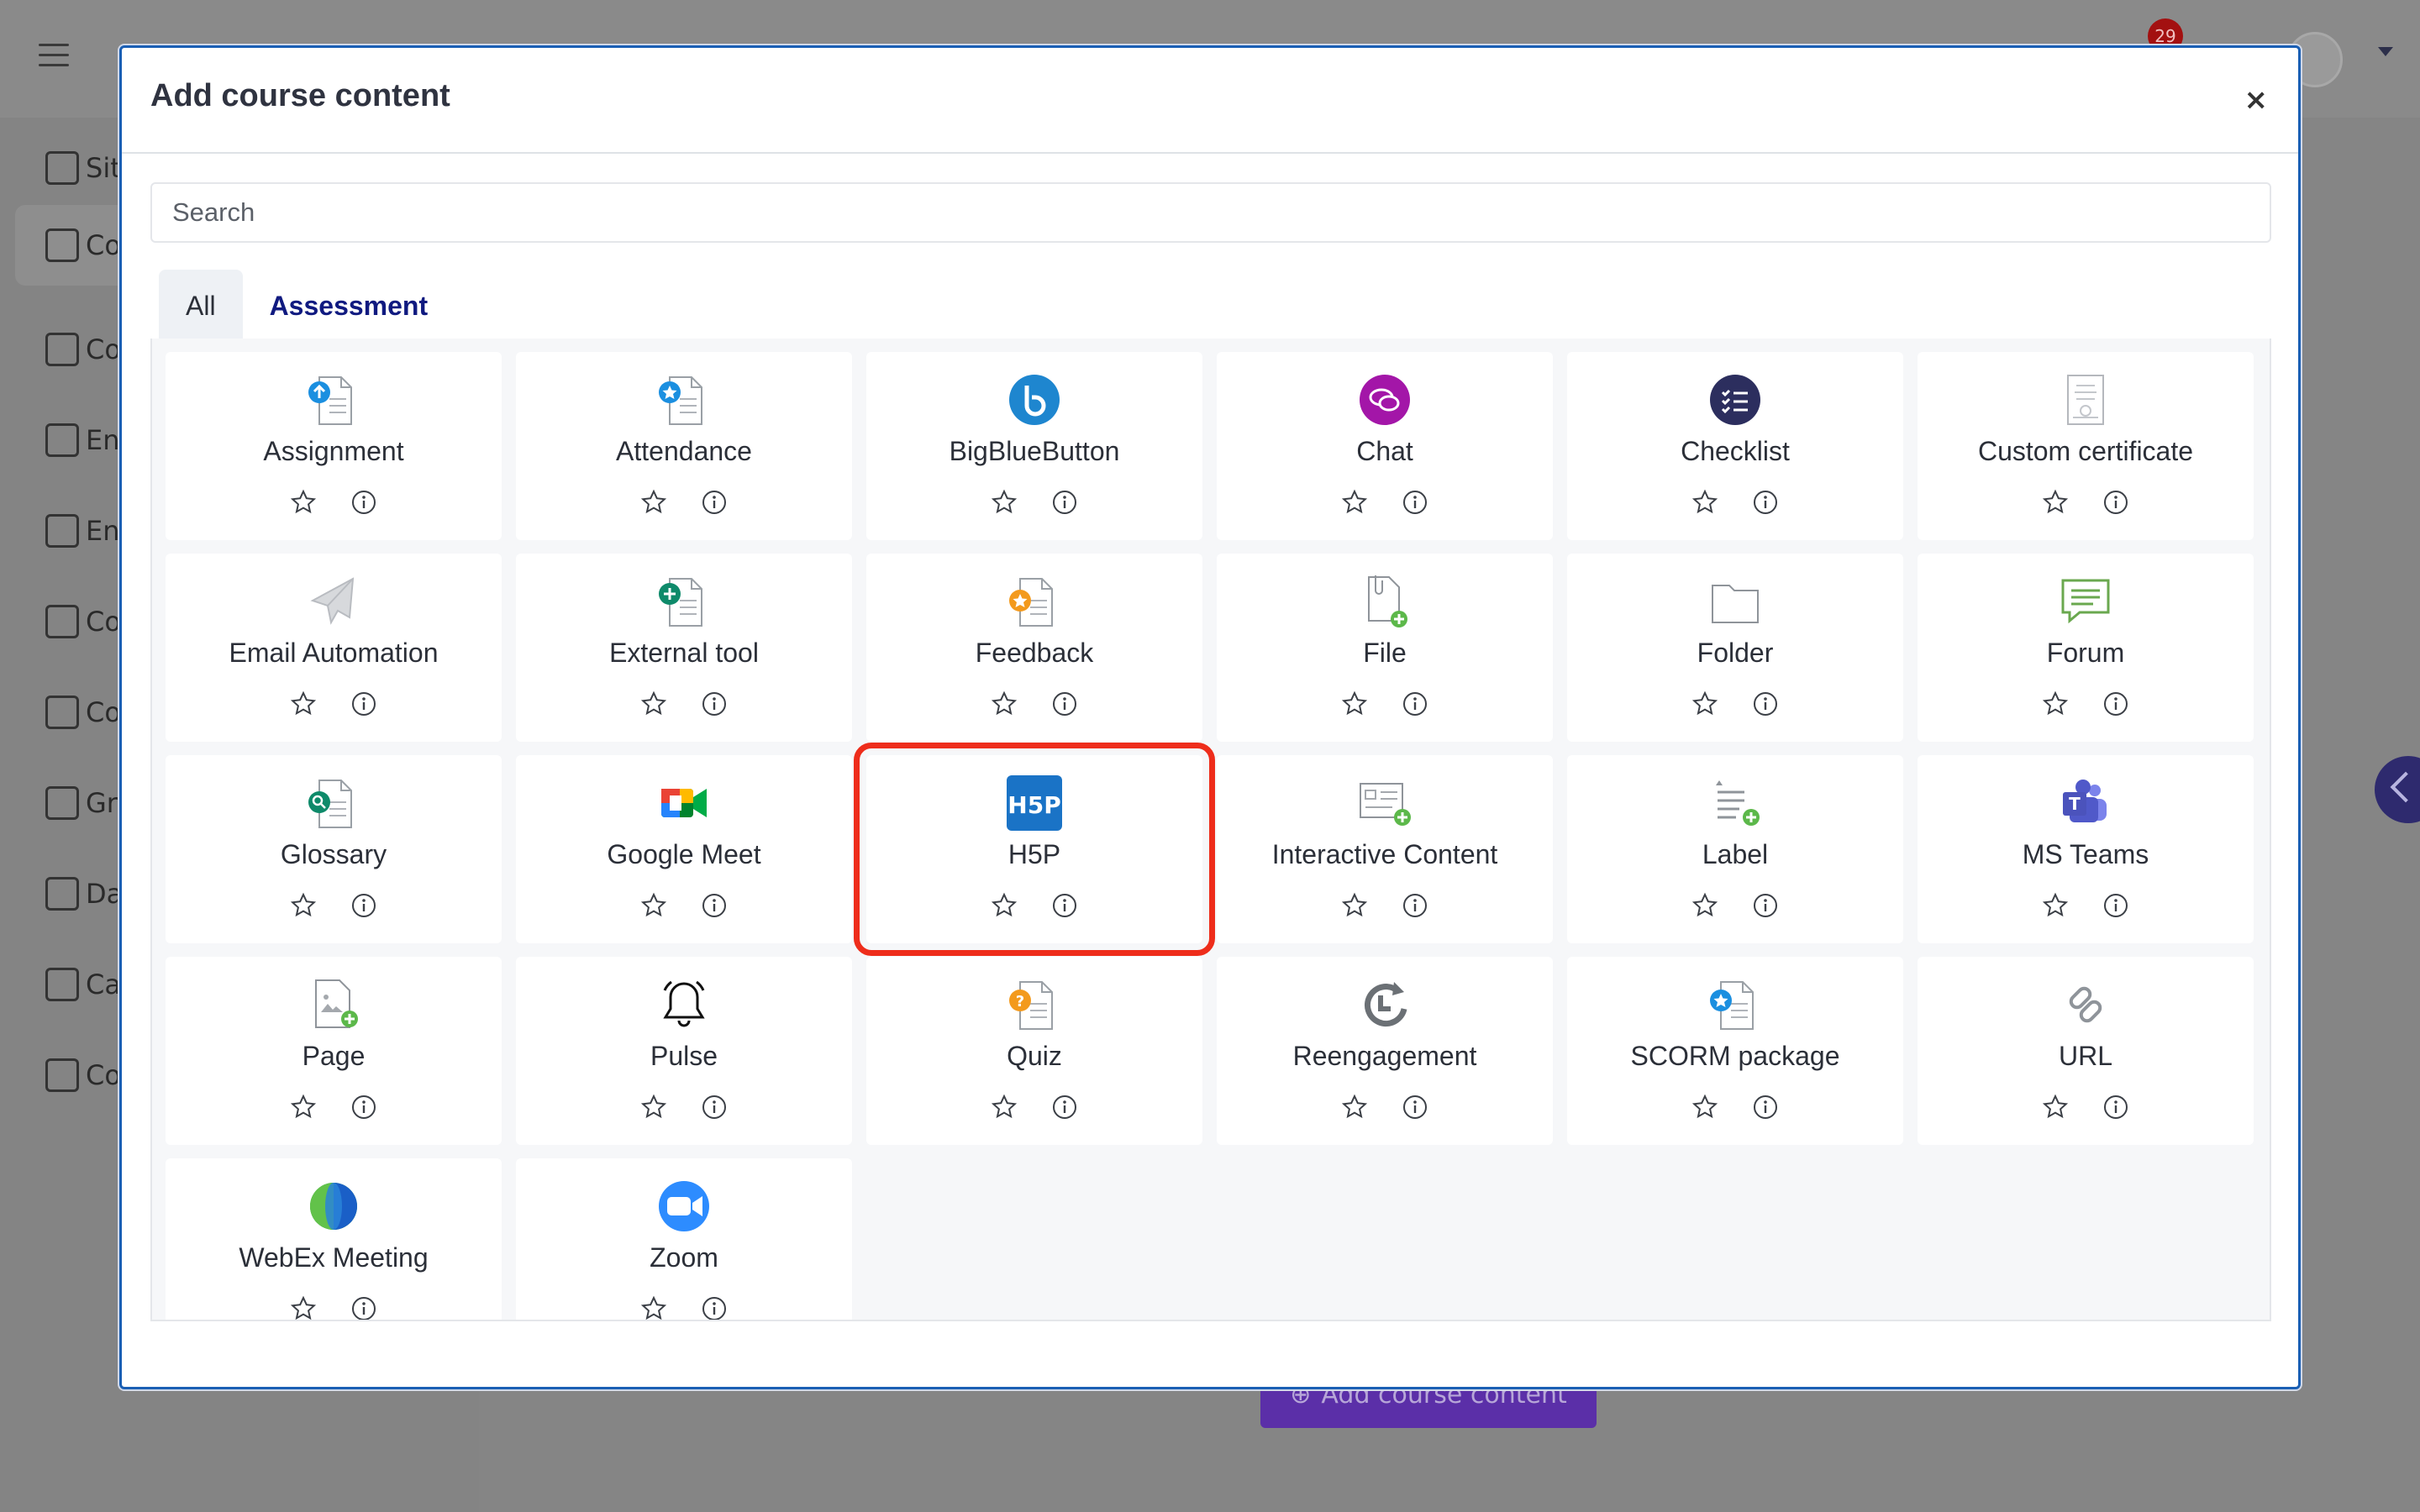 The height and width of the screenshot is (1512, 2420). I want to click on activity-tile: URL, so click(2086, 1051).